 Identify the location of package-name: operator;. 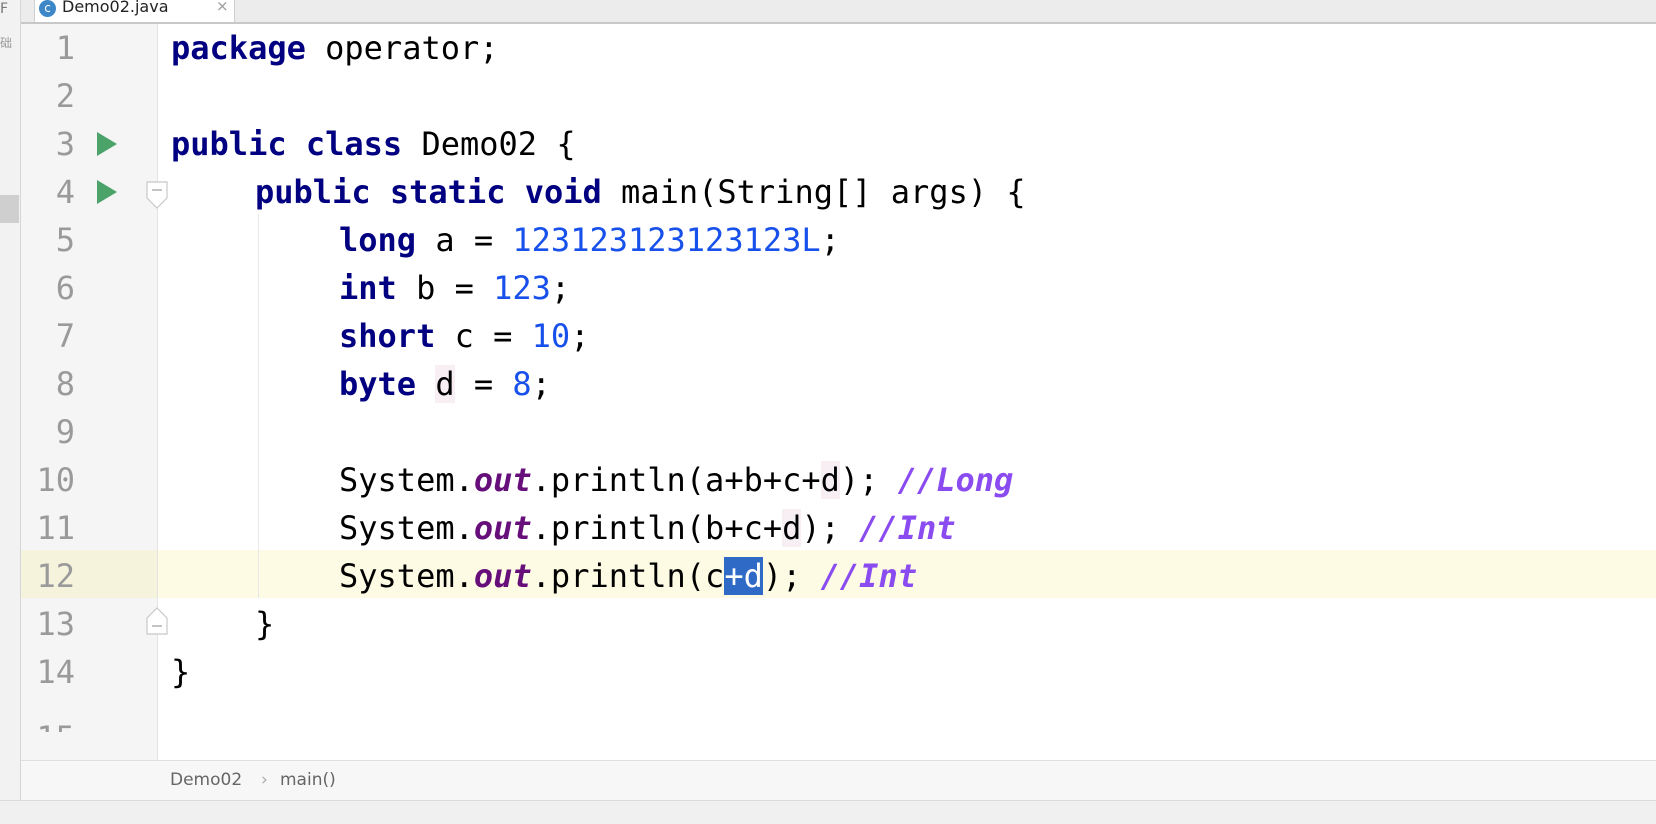
(402, 48).